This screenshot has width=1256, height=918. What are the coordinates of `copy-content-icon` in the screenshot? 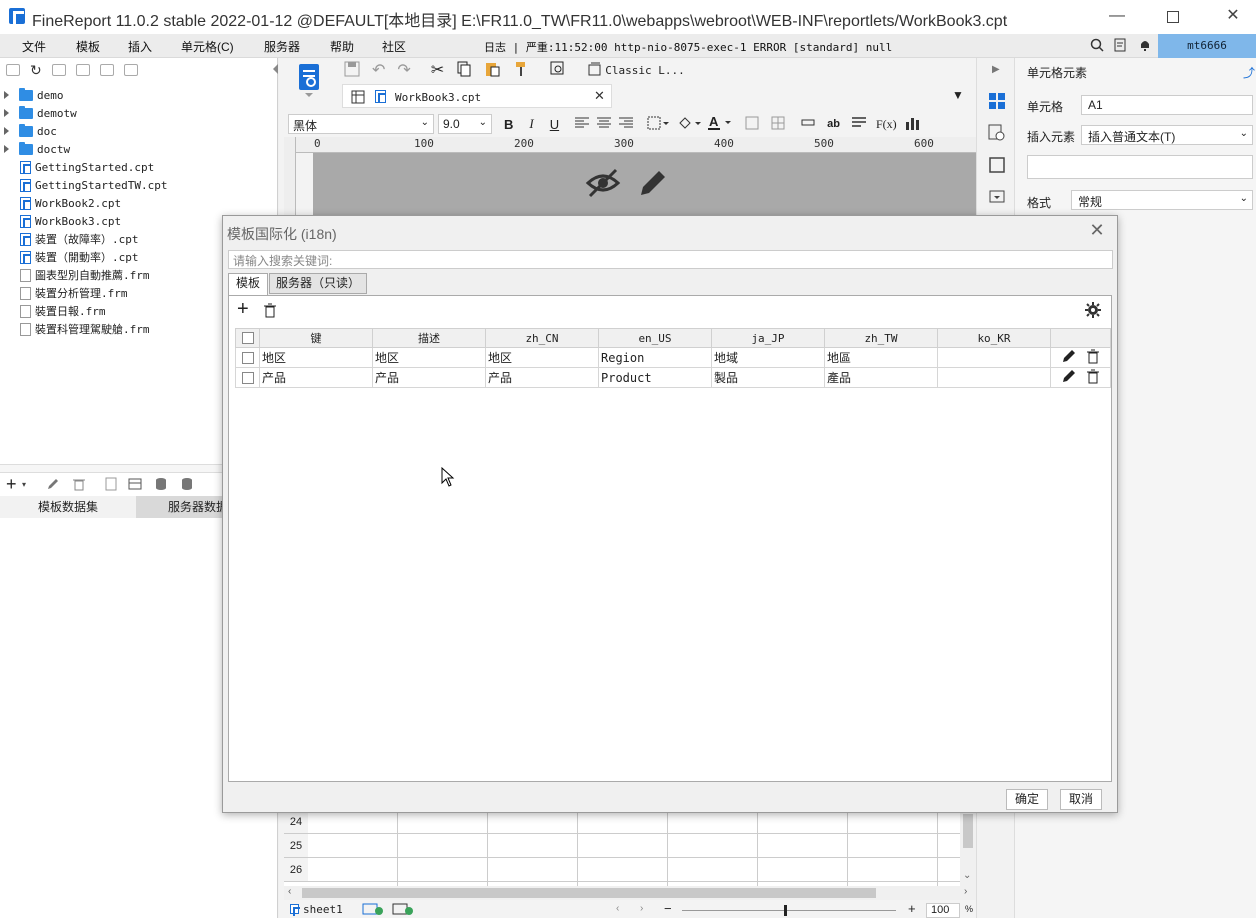 It's located at (464, 70).